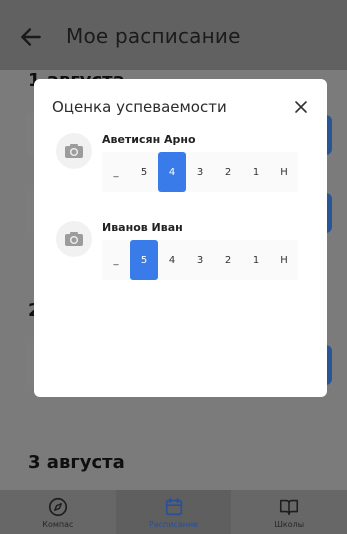 The image size is (347, 534). I want to click on dialog-title: Оценка успеваемости, so click(139, 107).